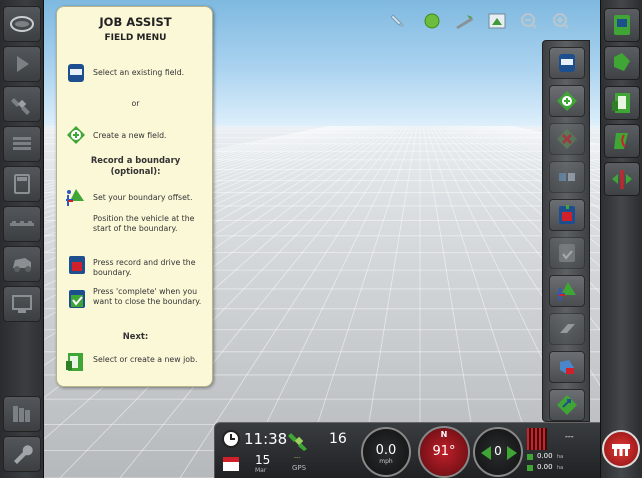 The image size is (642, 478). What do you see at coordinates (139, 72) in the screenshot?
I see `step-select-field: Select an existing field.` at bounding box center [139, 72].